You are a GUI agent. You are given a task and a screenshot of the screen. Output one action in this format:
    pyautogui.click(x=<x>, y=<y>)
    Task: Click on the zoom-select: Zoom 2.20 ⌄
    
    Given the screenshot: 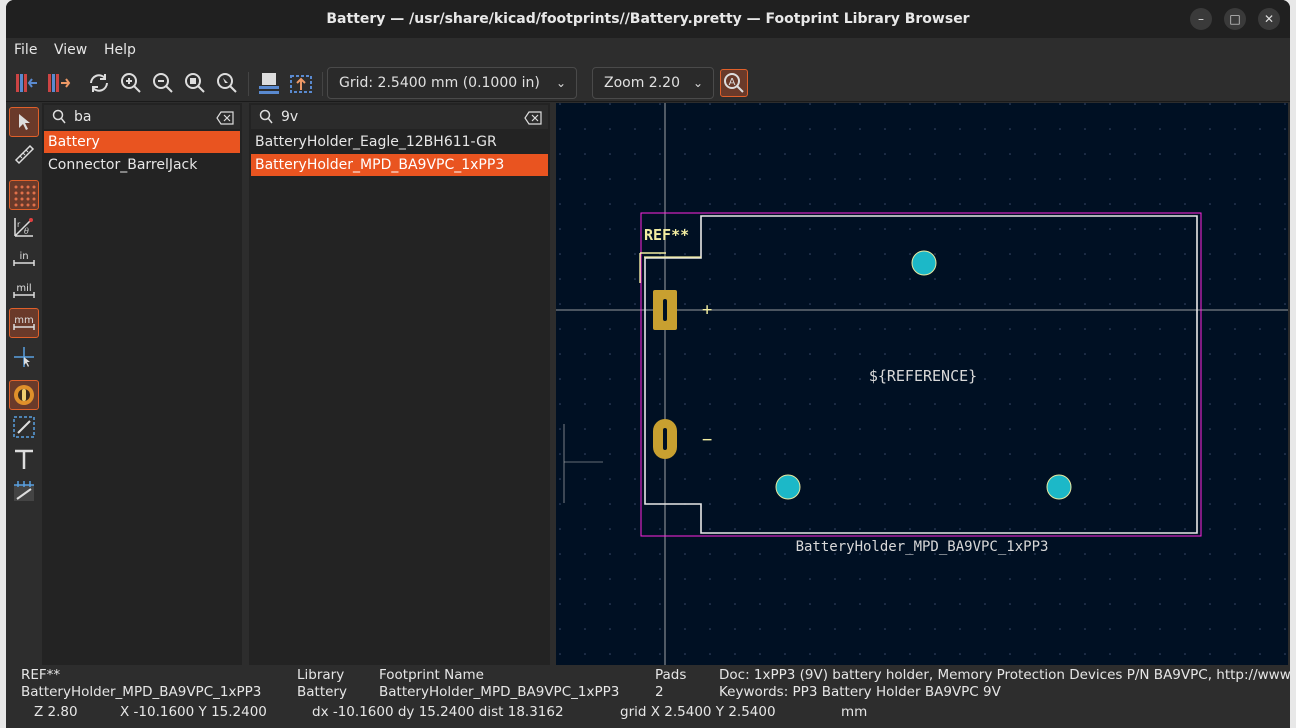 What is the action you would take?
    pyautogui.click(x=653, y=83)
    